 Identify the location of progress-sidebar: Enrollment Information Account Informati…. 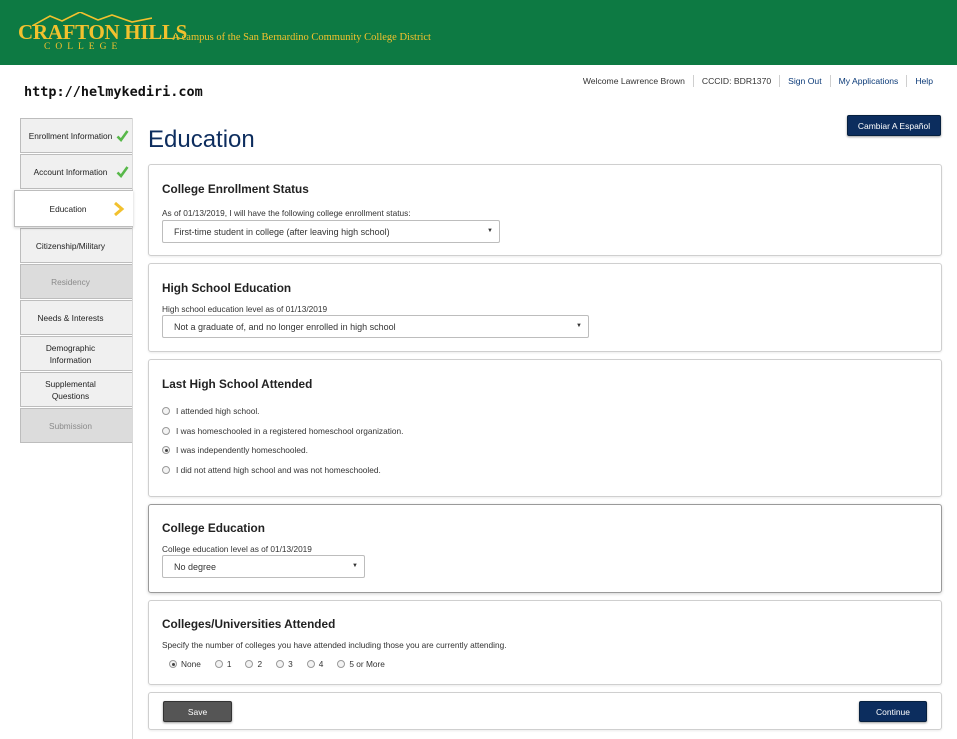
(73, 281).